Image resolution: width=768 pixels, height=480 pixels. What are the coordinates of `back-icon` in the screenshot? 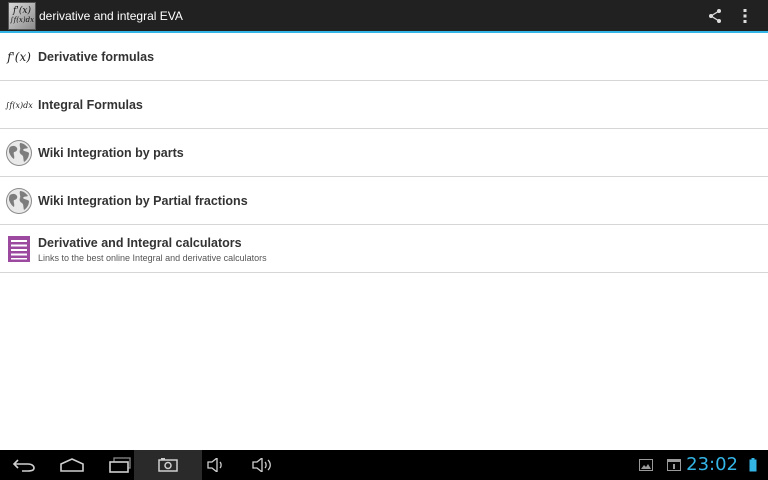 It's located at (23, 465).